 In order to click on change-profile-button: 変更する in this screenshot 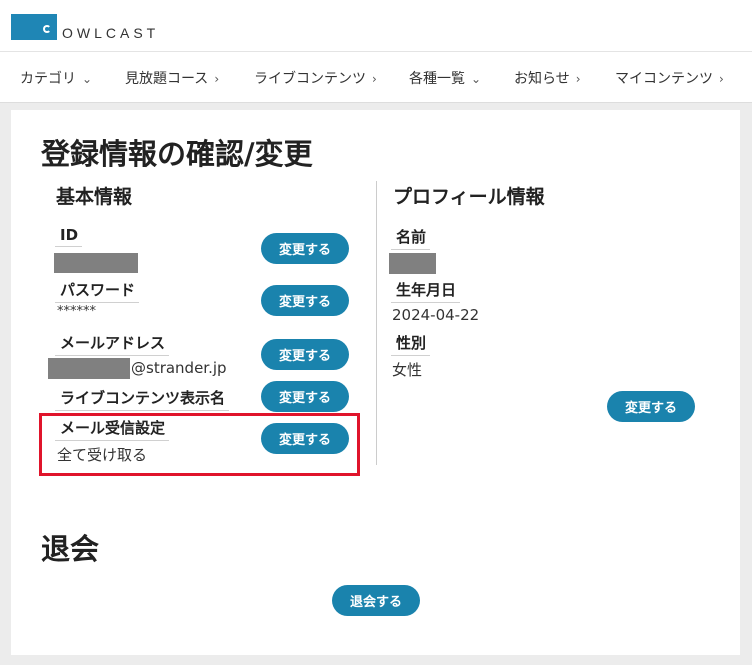, I will do `click(651, 406)`.